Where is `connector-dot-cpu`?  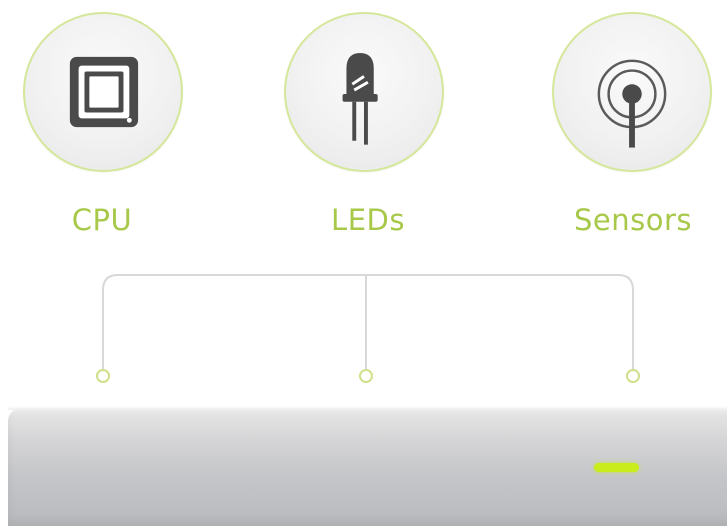
connector-dot-cpu is located at coordinates (103, 376).